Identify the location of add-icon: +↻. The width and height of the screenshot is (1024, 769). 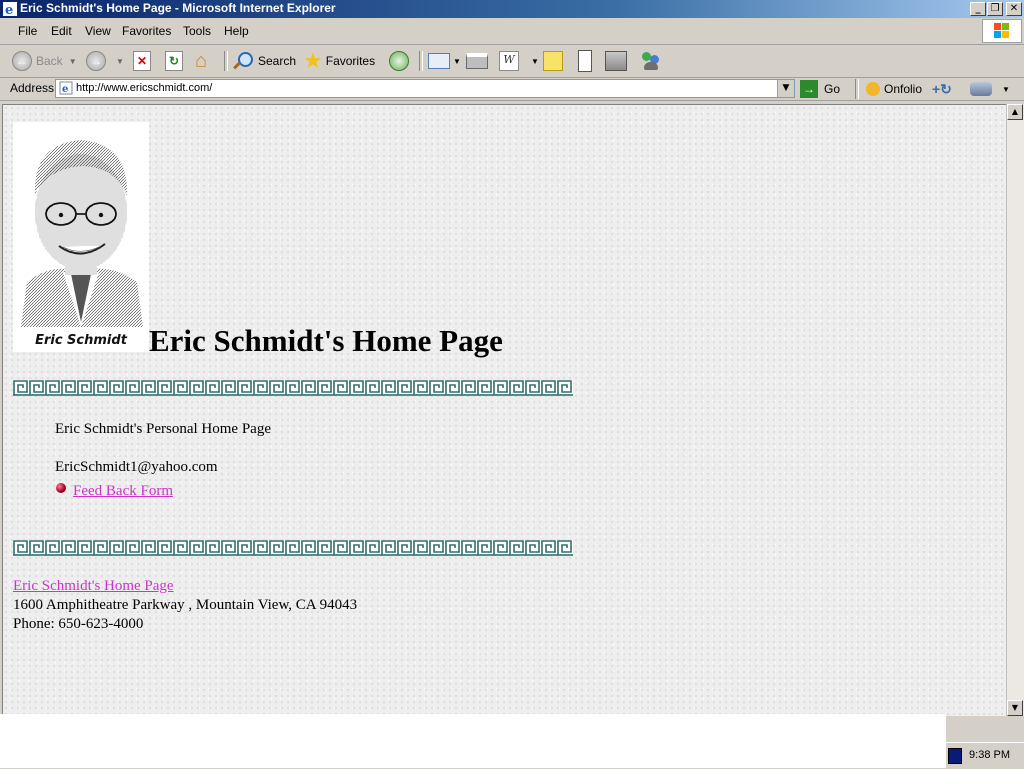
(942, 88).